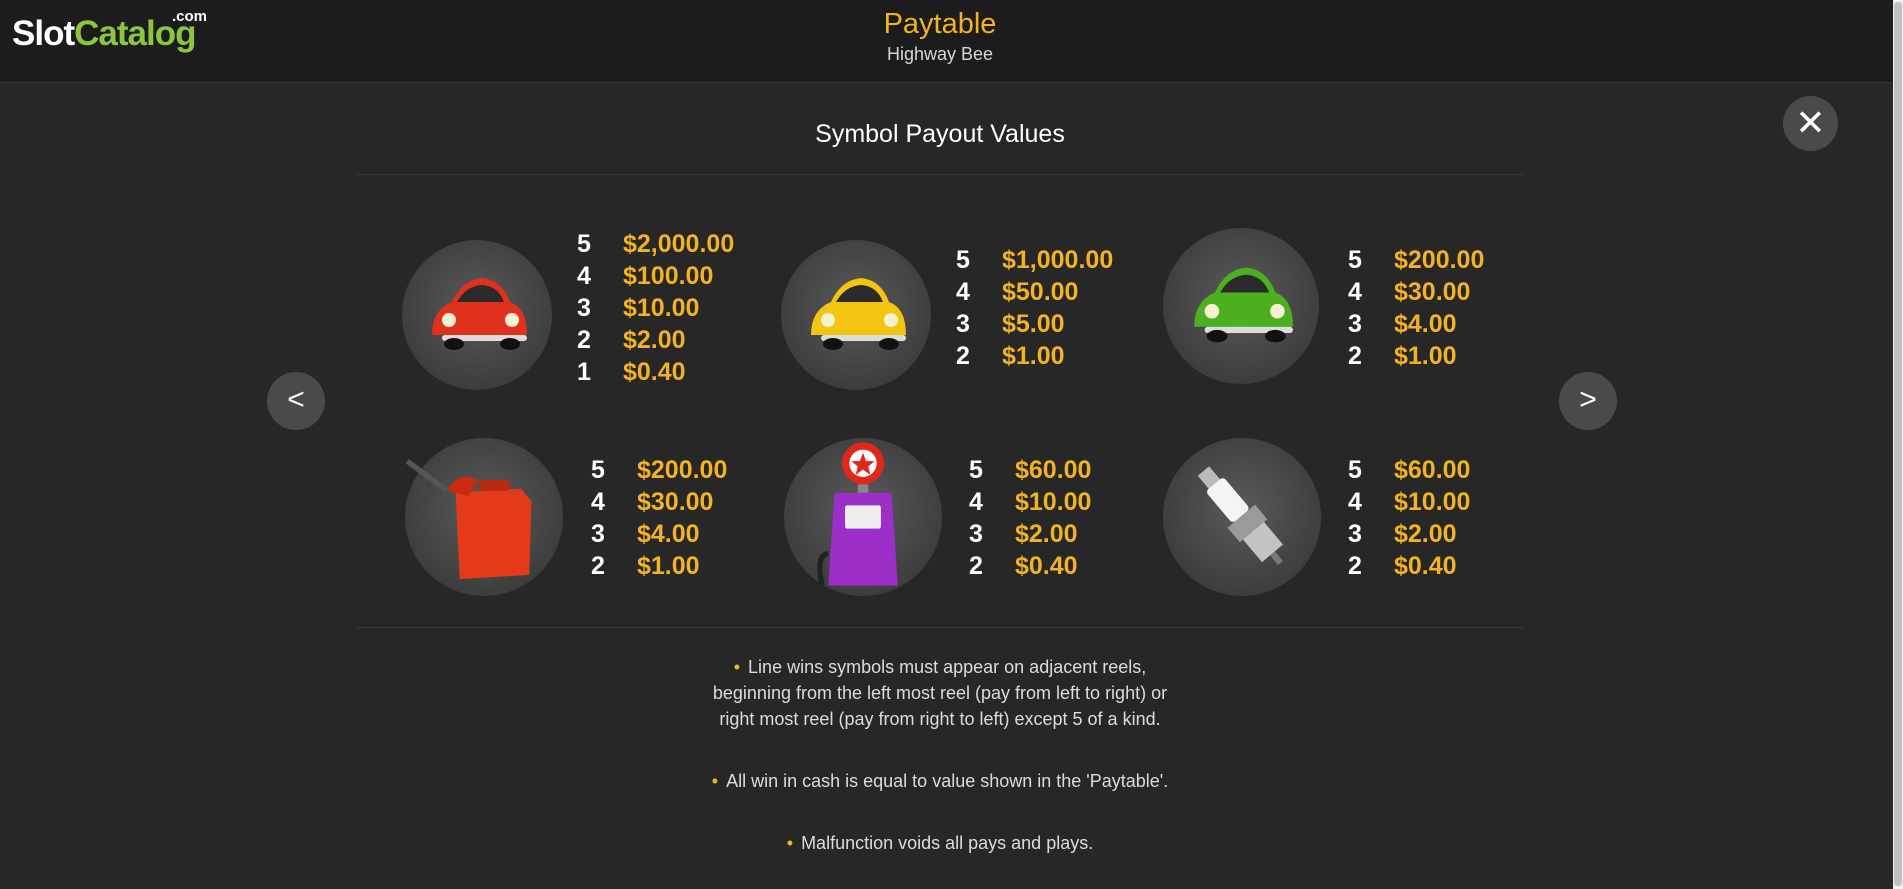  What do you see at coordinates (679, 244) in the screenshot?
I see `payout-value: $2,000.00` at bounding box center [679, 244].